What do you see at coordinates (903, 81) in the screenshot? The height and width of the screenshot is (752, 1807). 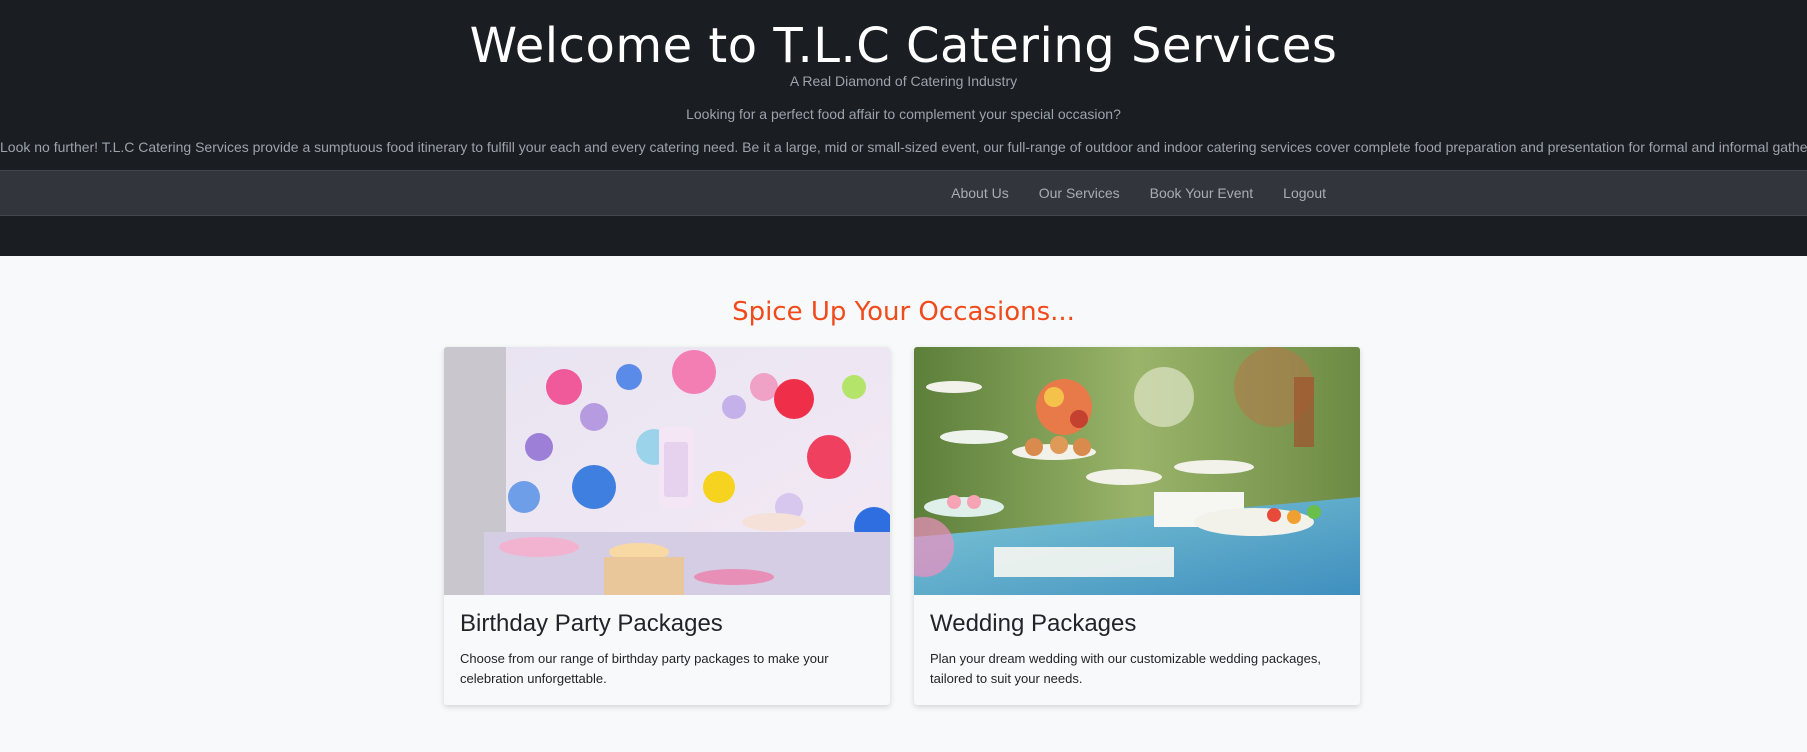 I see `header-tagline: A Real Diamond of Catering Industry` at bounding box center [903, 81].